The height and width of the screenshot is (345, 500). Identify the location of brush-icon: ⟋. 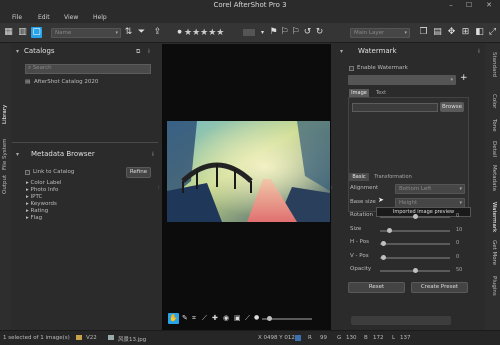
(247, 318).